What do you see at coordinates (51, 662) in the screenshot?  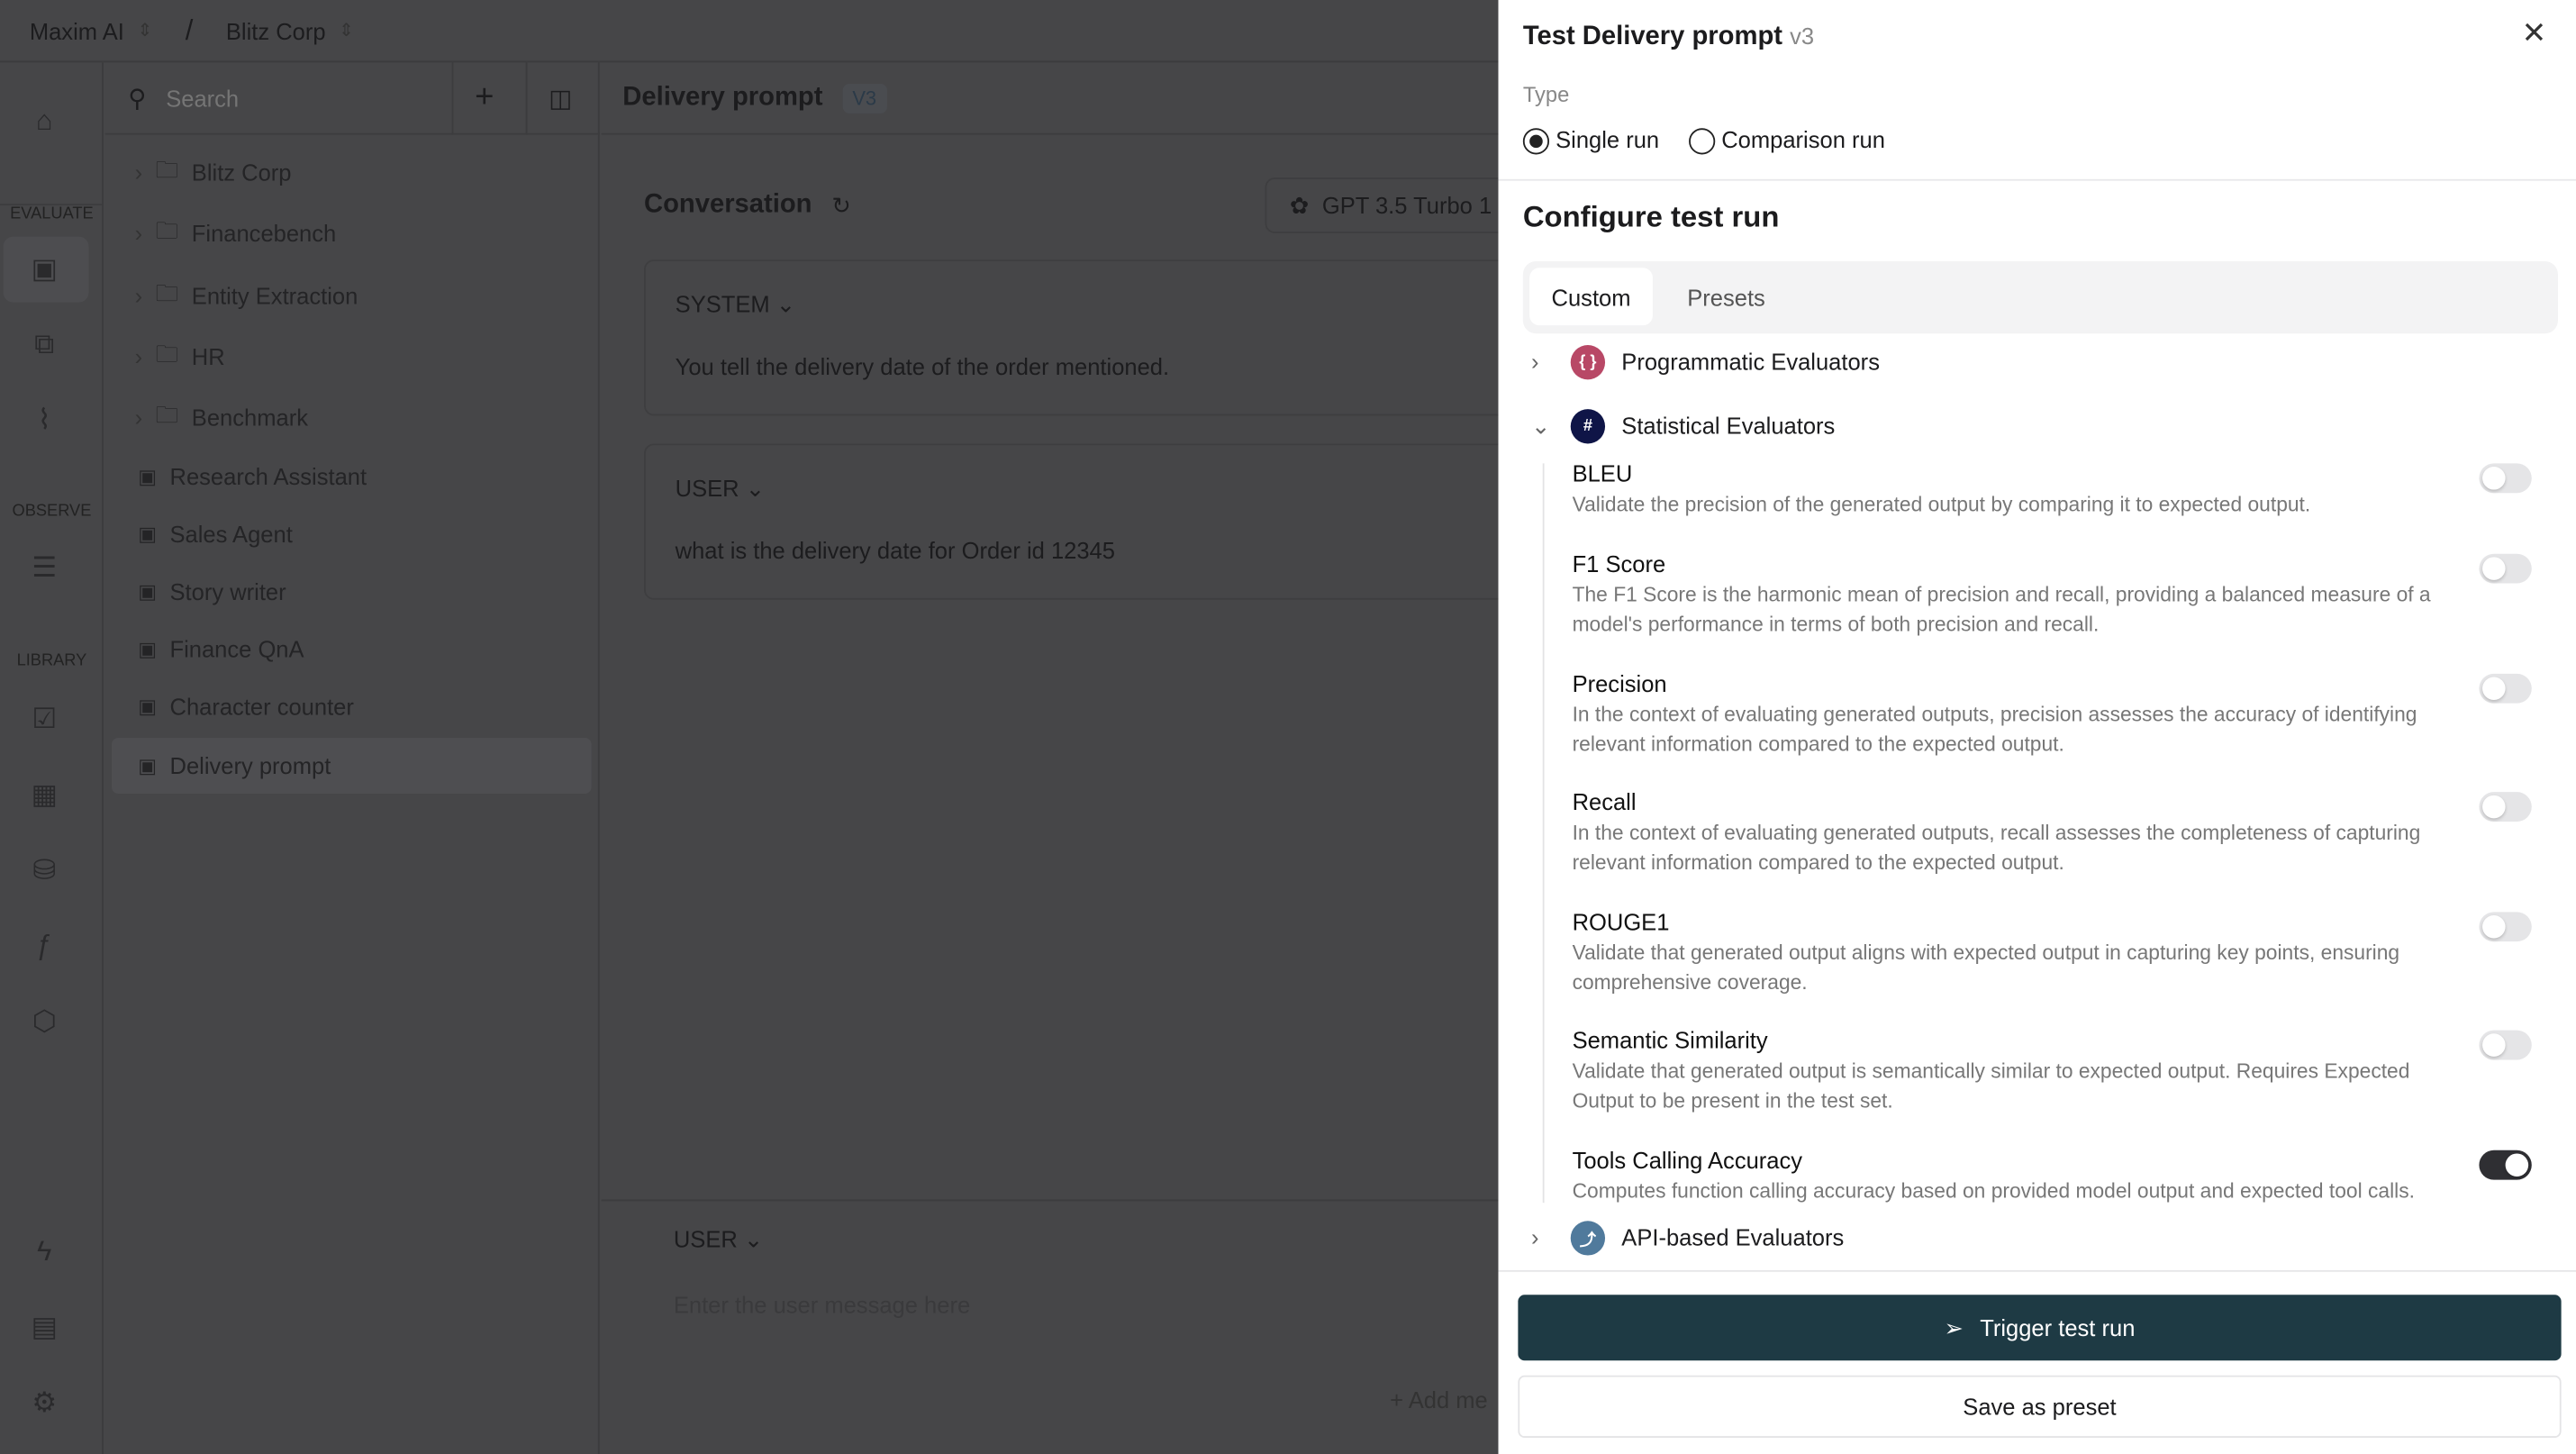 I see `section-label: LIBRARY` at bounding box center [51, 662].